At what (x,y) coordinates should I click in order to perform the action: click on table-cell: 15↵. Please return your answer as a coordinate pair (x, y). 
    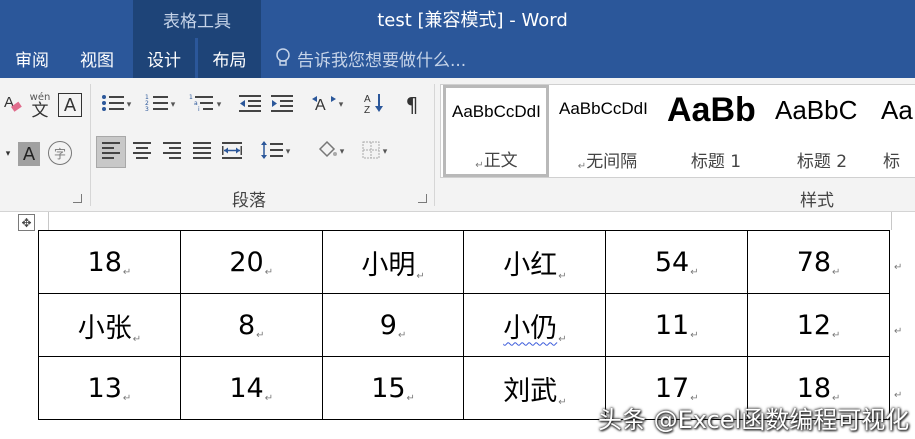
    Looking at the image, I should click on (393, 388).